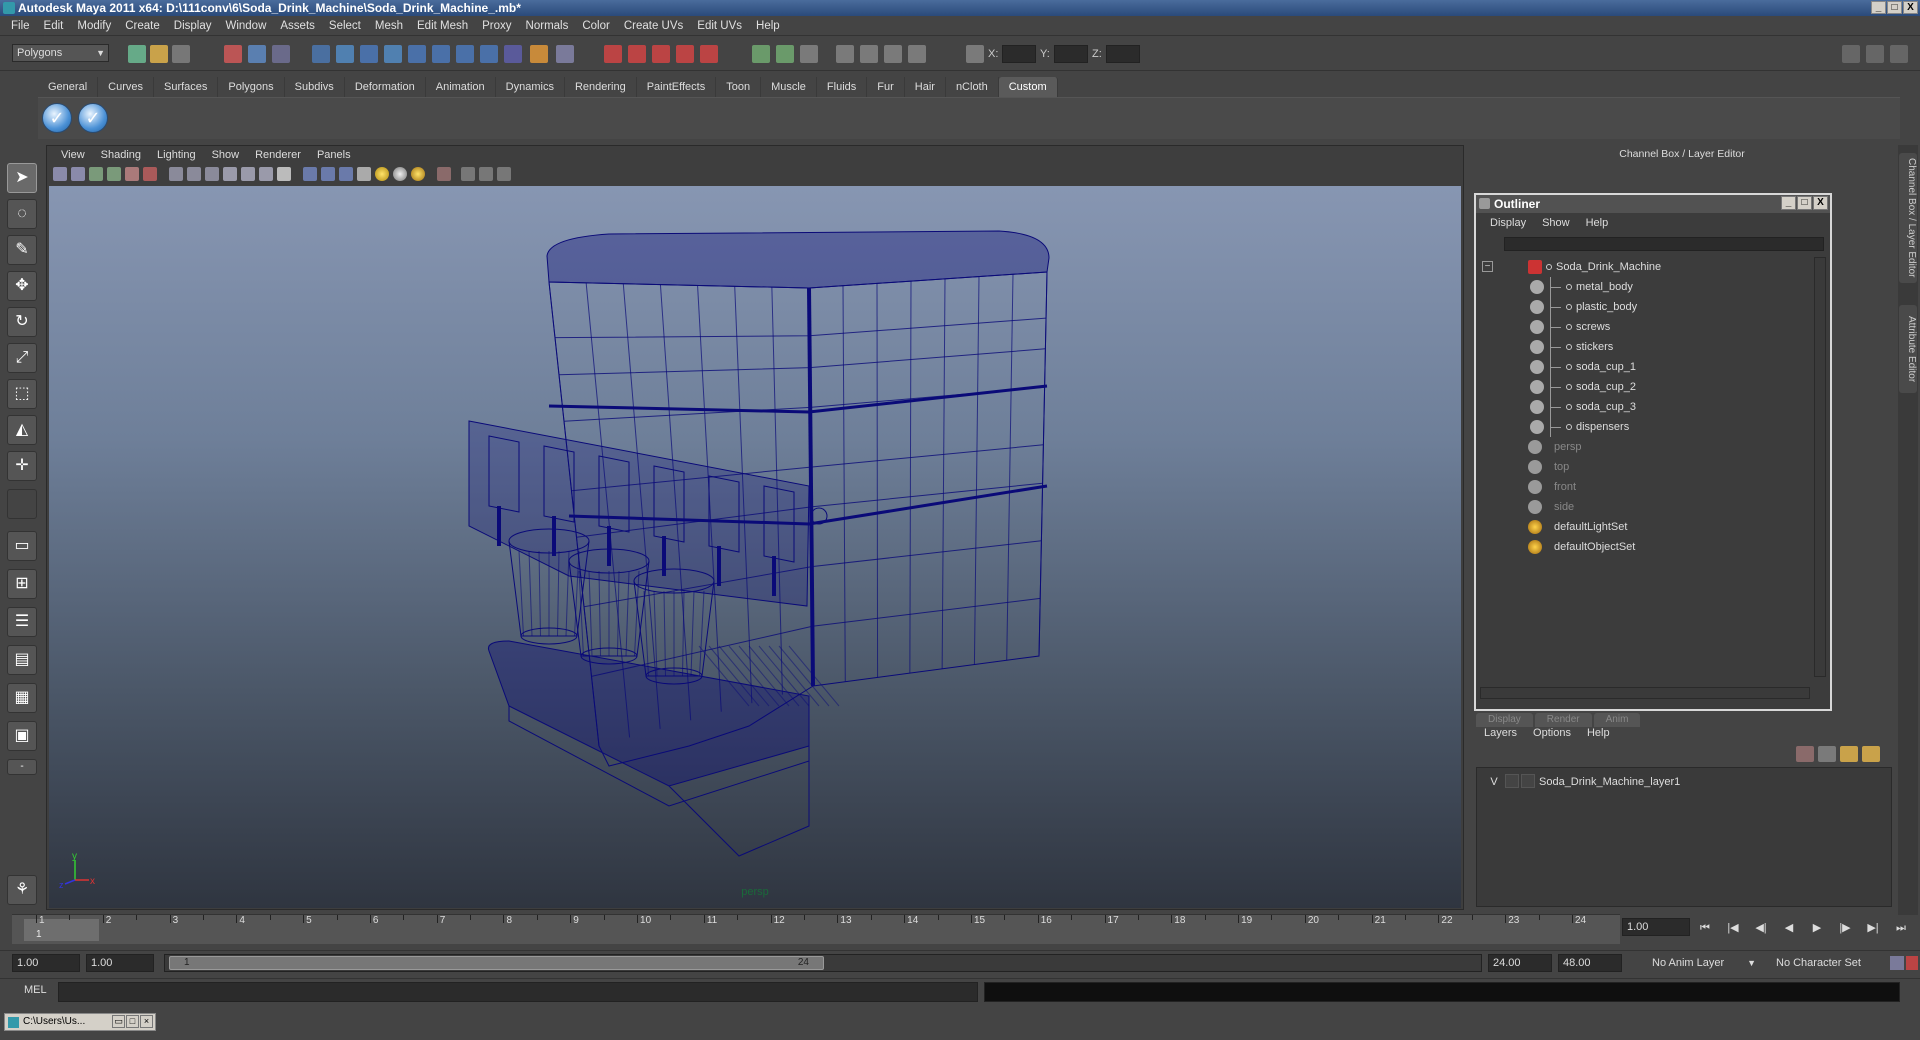 The width and height of the screenshot is (1920, 1040). I want to click on menu-set-selector: Polygons ▼, so click(60, 53).